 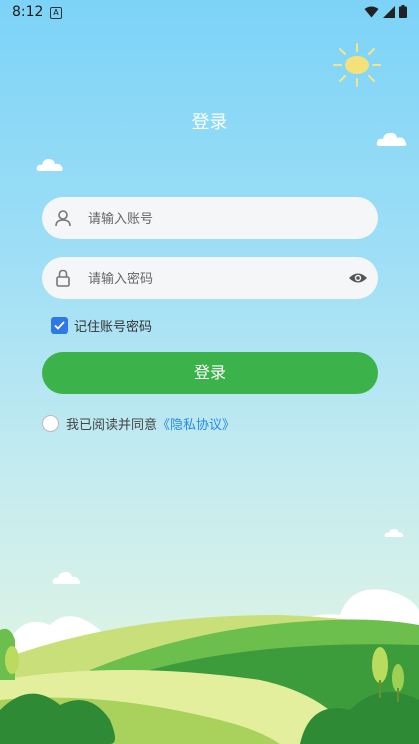 I want to click on password-field, so click(x=210, y=279).